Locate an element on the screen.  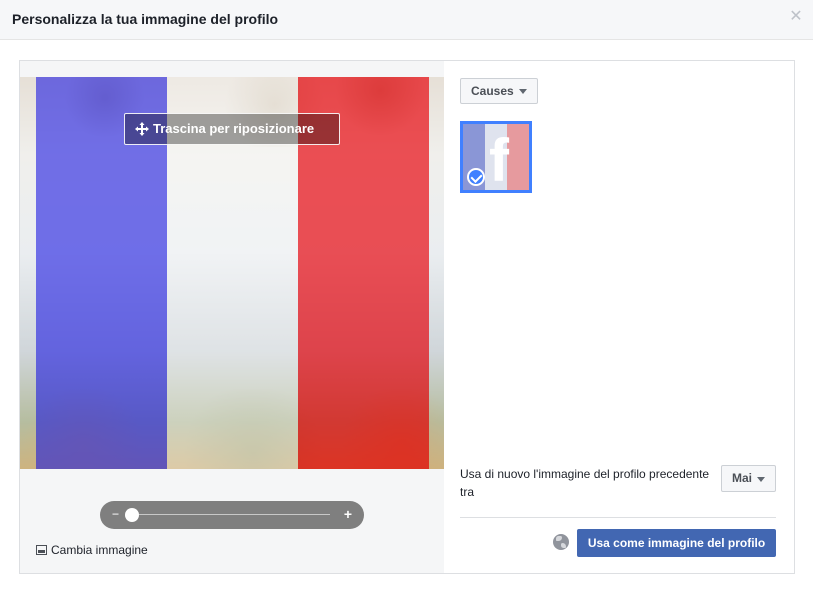
use-as-profile-picture-button: Usa come immagine del profilo is located at coordinates (676, 543).